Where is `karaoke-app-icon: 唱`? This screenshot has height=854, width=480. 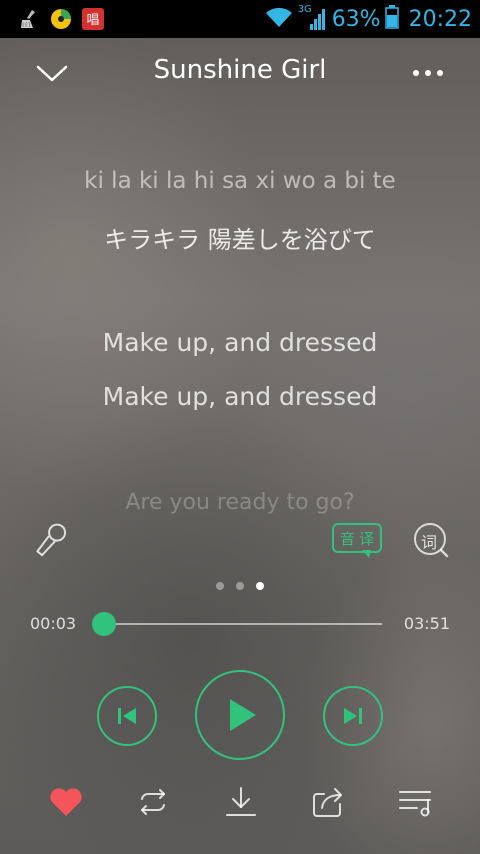
karaoke-app-icon: 唱 is located at coordinates (93, 19).